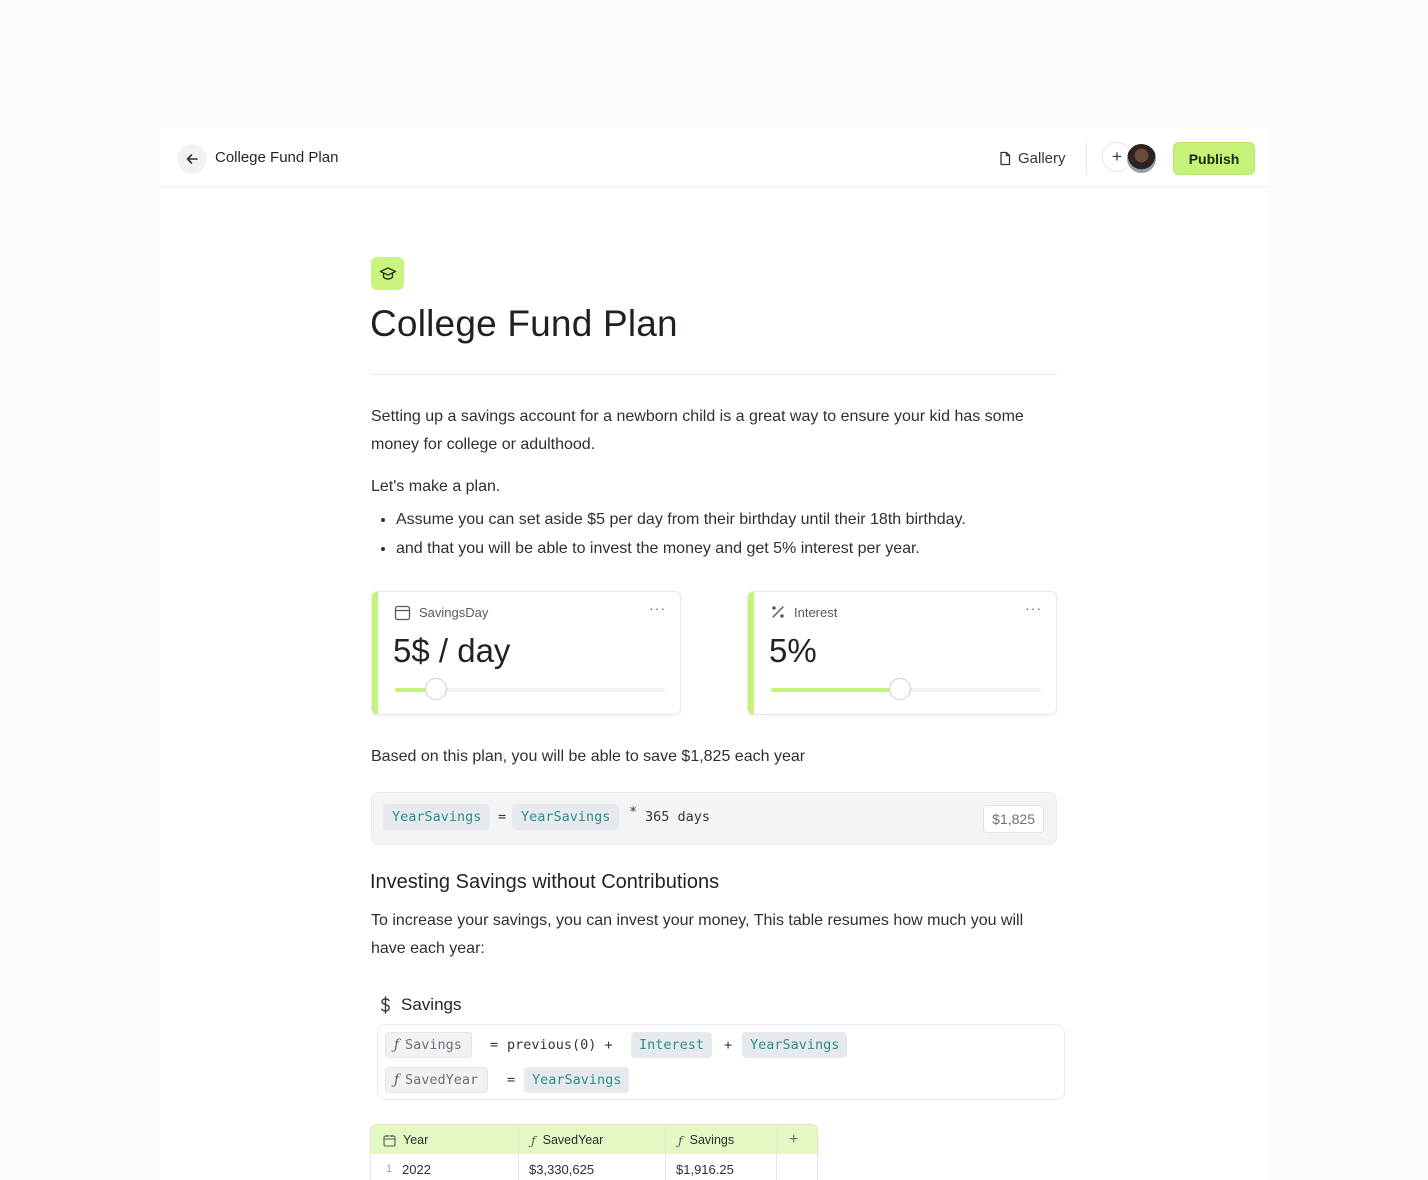 This screenshot has height=1180, width=1428. Describe the element at coordinates (672, 1045) in the screenshot. I see `formula-reference: Interest` at that location.